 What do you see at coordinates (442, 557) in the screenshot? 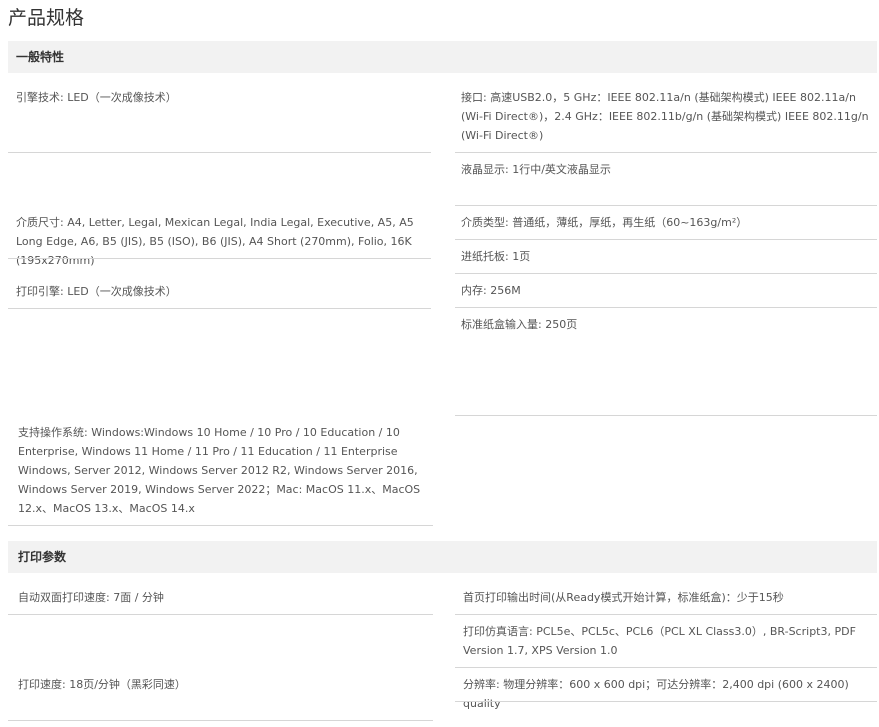
I see `section-header-print-params: 打印参数` at bounding box center [442, 557].